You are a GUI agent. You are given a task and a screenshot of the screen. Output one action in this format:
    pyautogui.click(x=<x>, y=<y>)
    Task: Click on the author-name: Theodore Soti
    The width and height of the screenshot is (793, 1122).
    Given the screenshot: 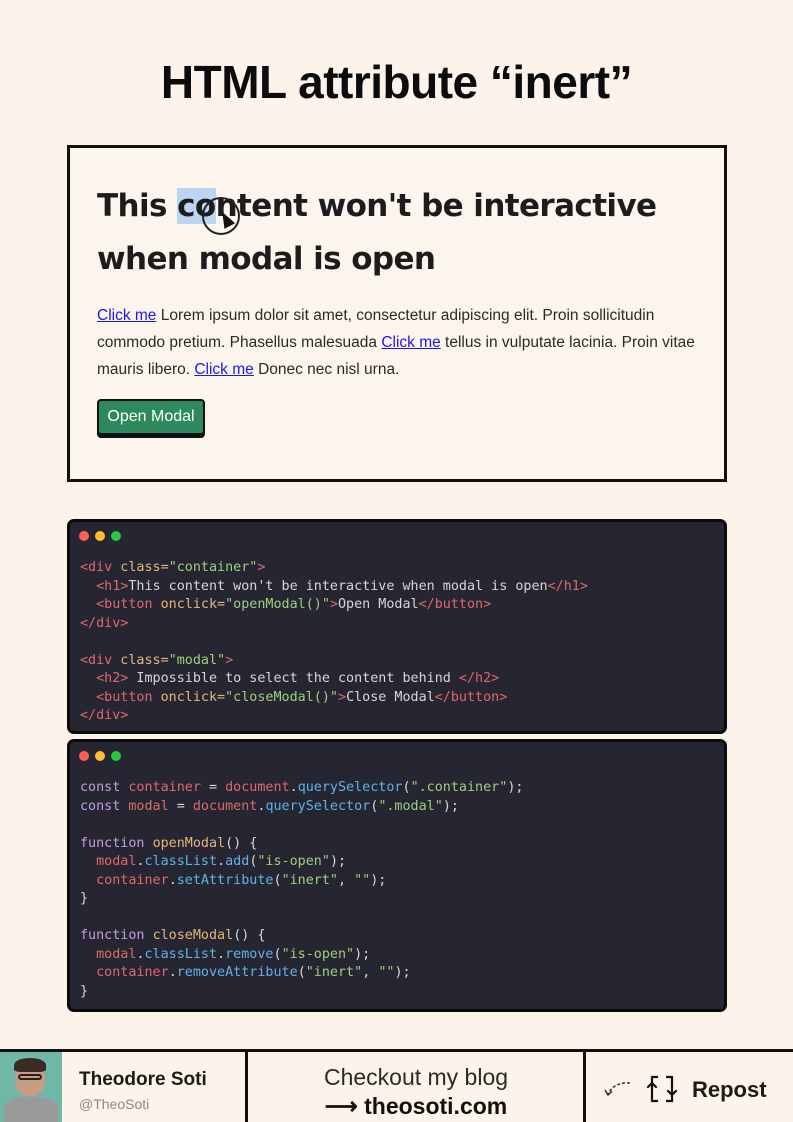 What is the action you would take?
    pyautogui.click(x=143, y=1079)
    